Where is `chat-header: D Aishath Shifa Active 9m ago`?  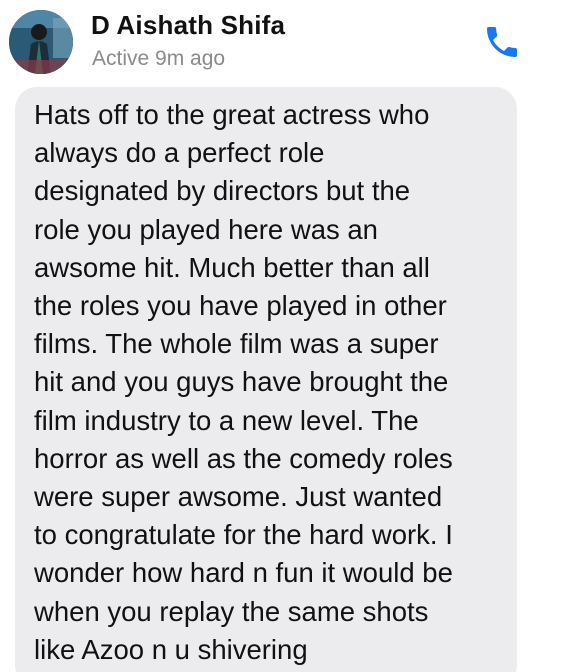 chat-header: D Aishath Shifa Active 9m ago is located at coordinates (282, 41).